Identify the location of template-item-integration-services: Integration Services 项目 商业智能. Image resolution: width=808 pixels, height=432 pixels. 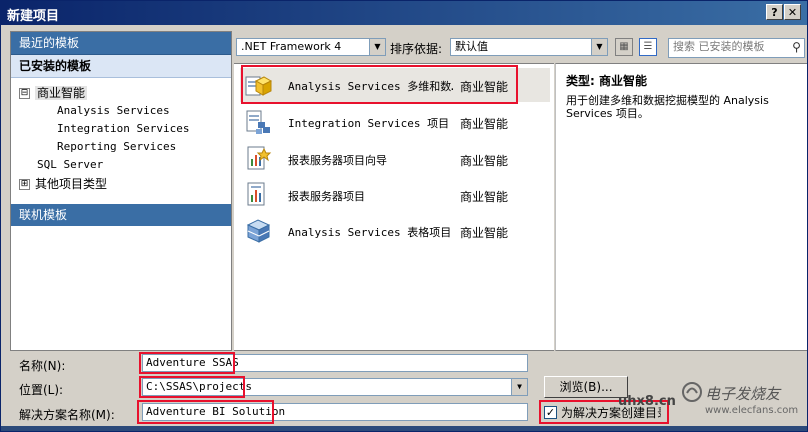
(395, 122).